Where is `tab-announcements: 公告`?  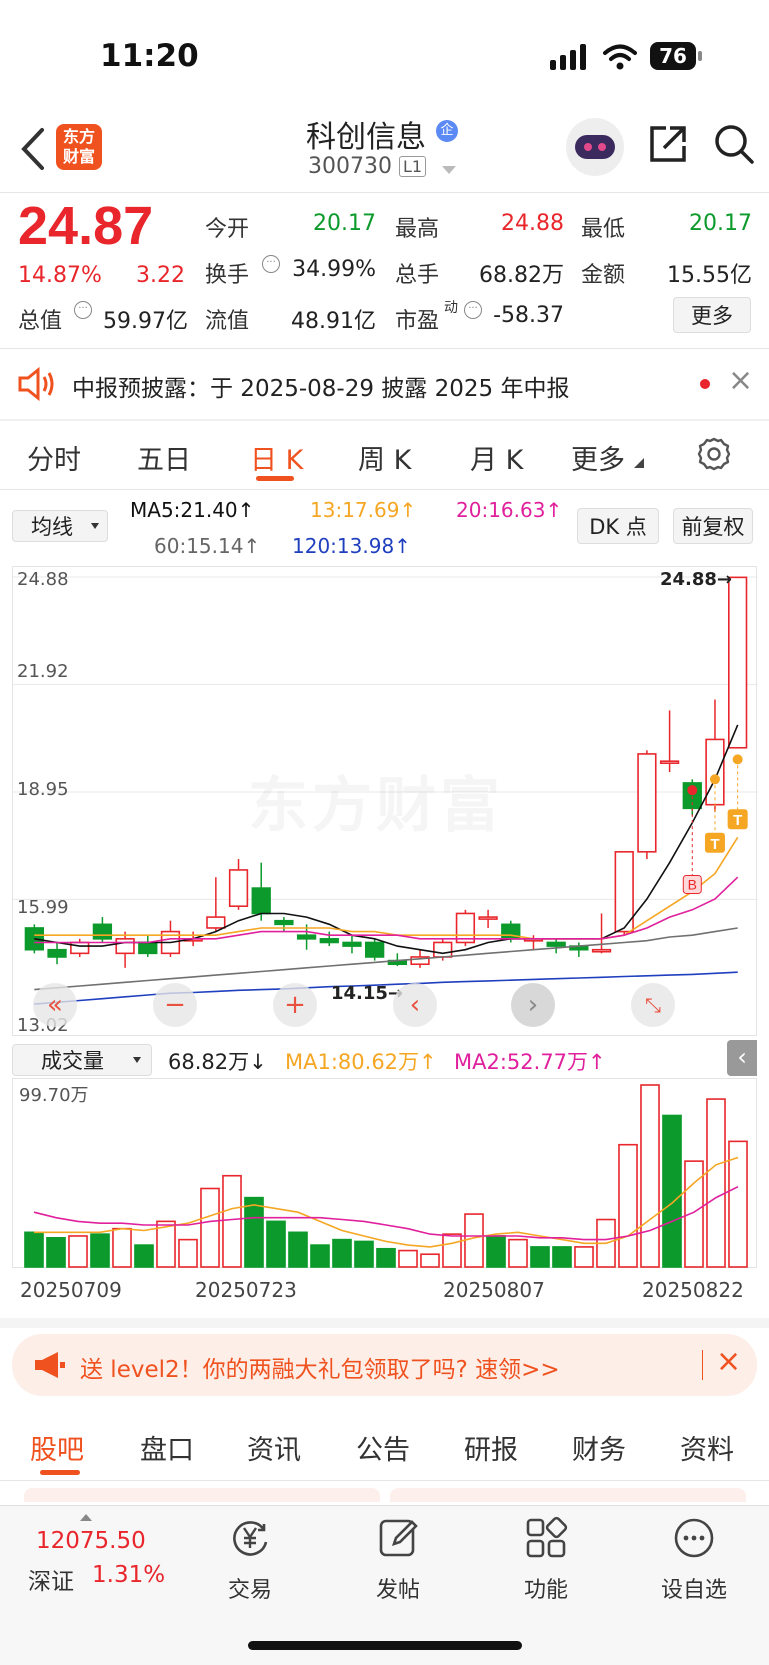
tab-announcements: 公告 is located at coordinates (383, 1447).